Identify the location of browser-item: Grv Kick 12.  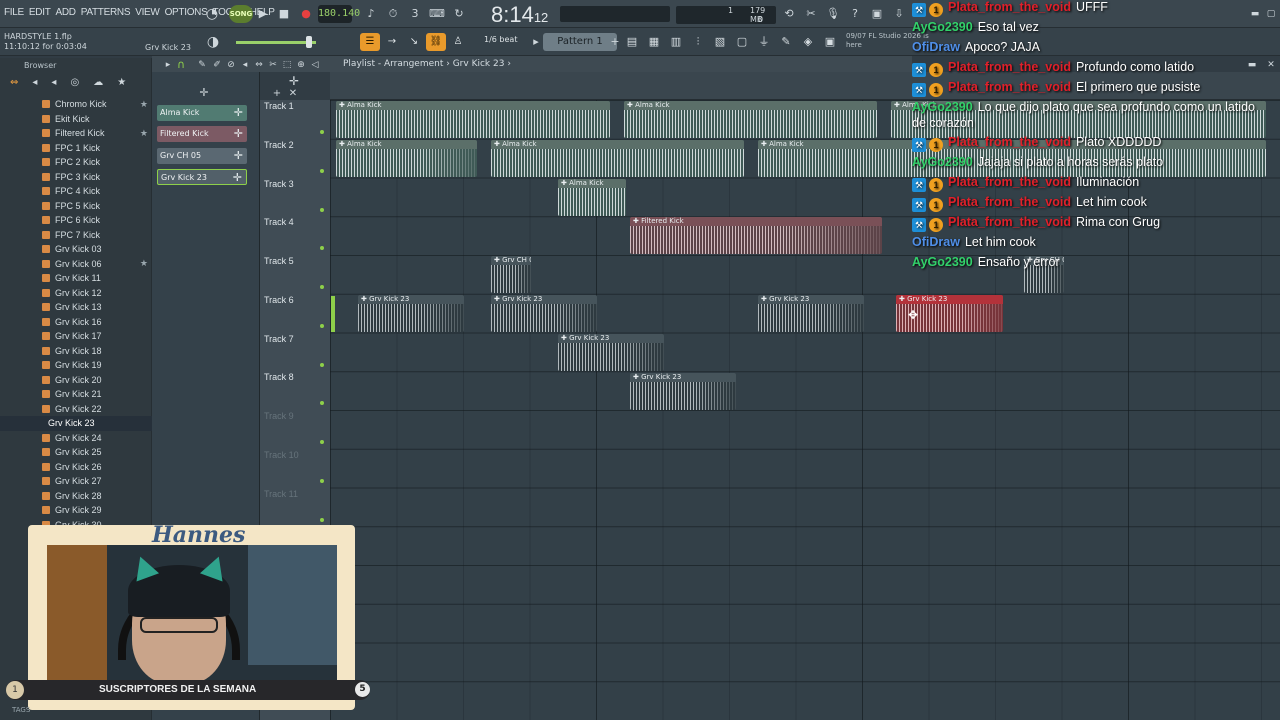
(76, 293).